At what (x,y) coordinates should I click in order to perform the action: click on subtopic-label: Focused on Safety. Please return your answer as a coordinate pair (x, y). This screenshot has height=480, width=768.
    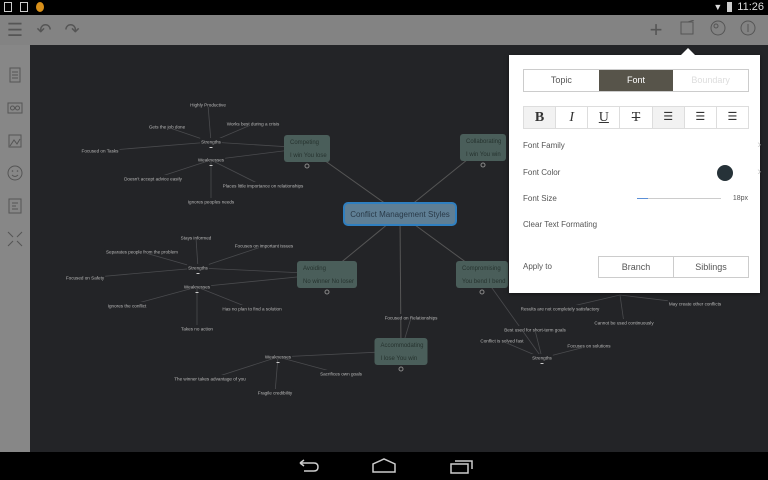
    Looking at the image, I should click on (85, 278).